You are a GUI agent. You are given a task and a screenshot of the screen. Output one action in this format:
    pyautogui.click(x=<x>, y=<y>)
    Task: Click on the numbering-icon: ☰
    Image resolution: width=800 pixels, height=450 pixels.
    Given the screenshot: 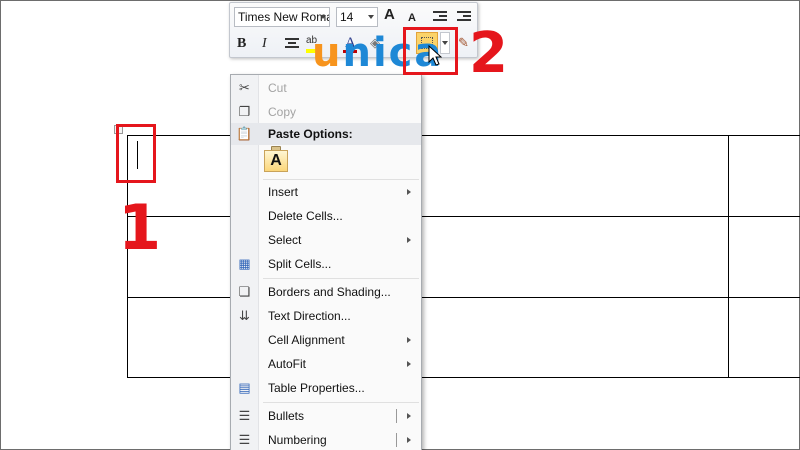 What is the action you would take?
    pyautogui.click(x=244, y=439)
    